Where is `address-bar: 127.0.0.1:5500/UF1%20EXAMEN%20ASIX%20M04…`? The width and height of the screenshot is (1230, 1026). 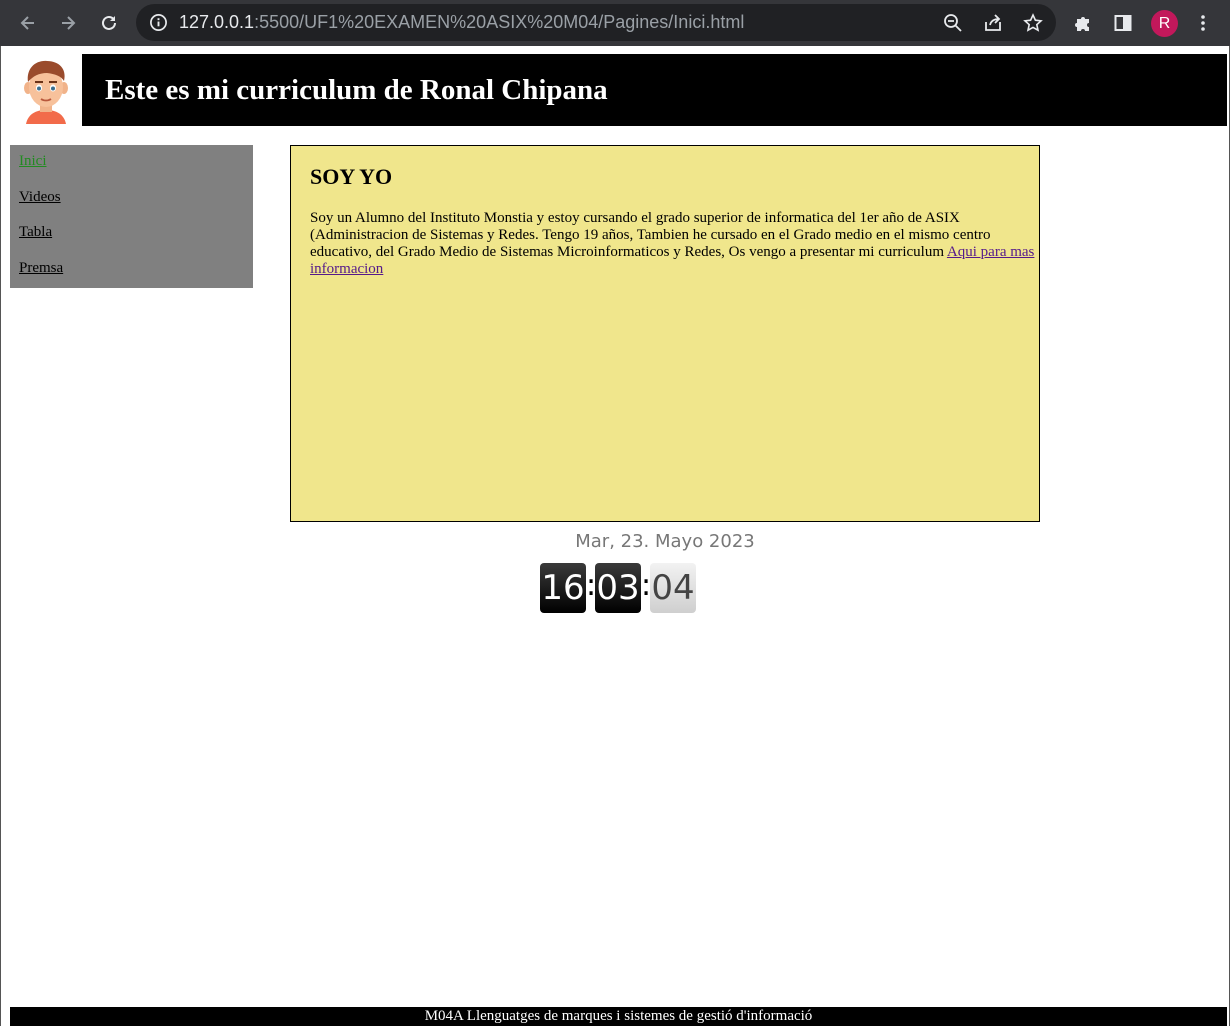 address-bar: 127.0.0.1:5500/UF1%20EXAMEN%20ASIX%20M04… is located at coordinates (596, 22).